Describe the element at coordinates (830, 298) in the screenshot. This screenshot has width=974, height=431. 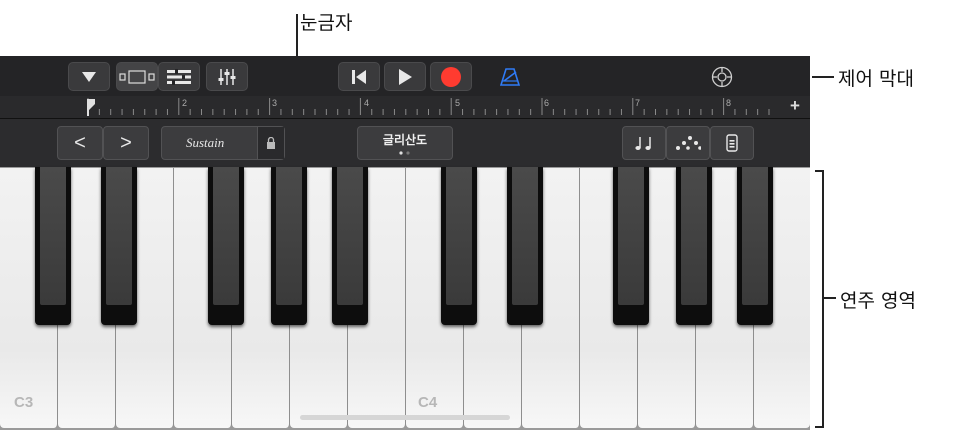
I see `play-area-callout-line` at that location.